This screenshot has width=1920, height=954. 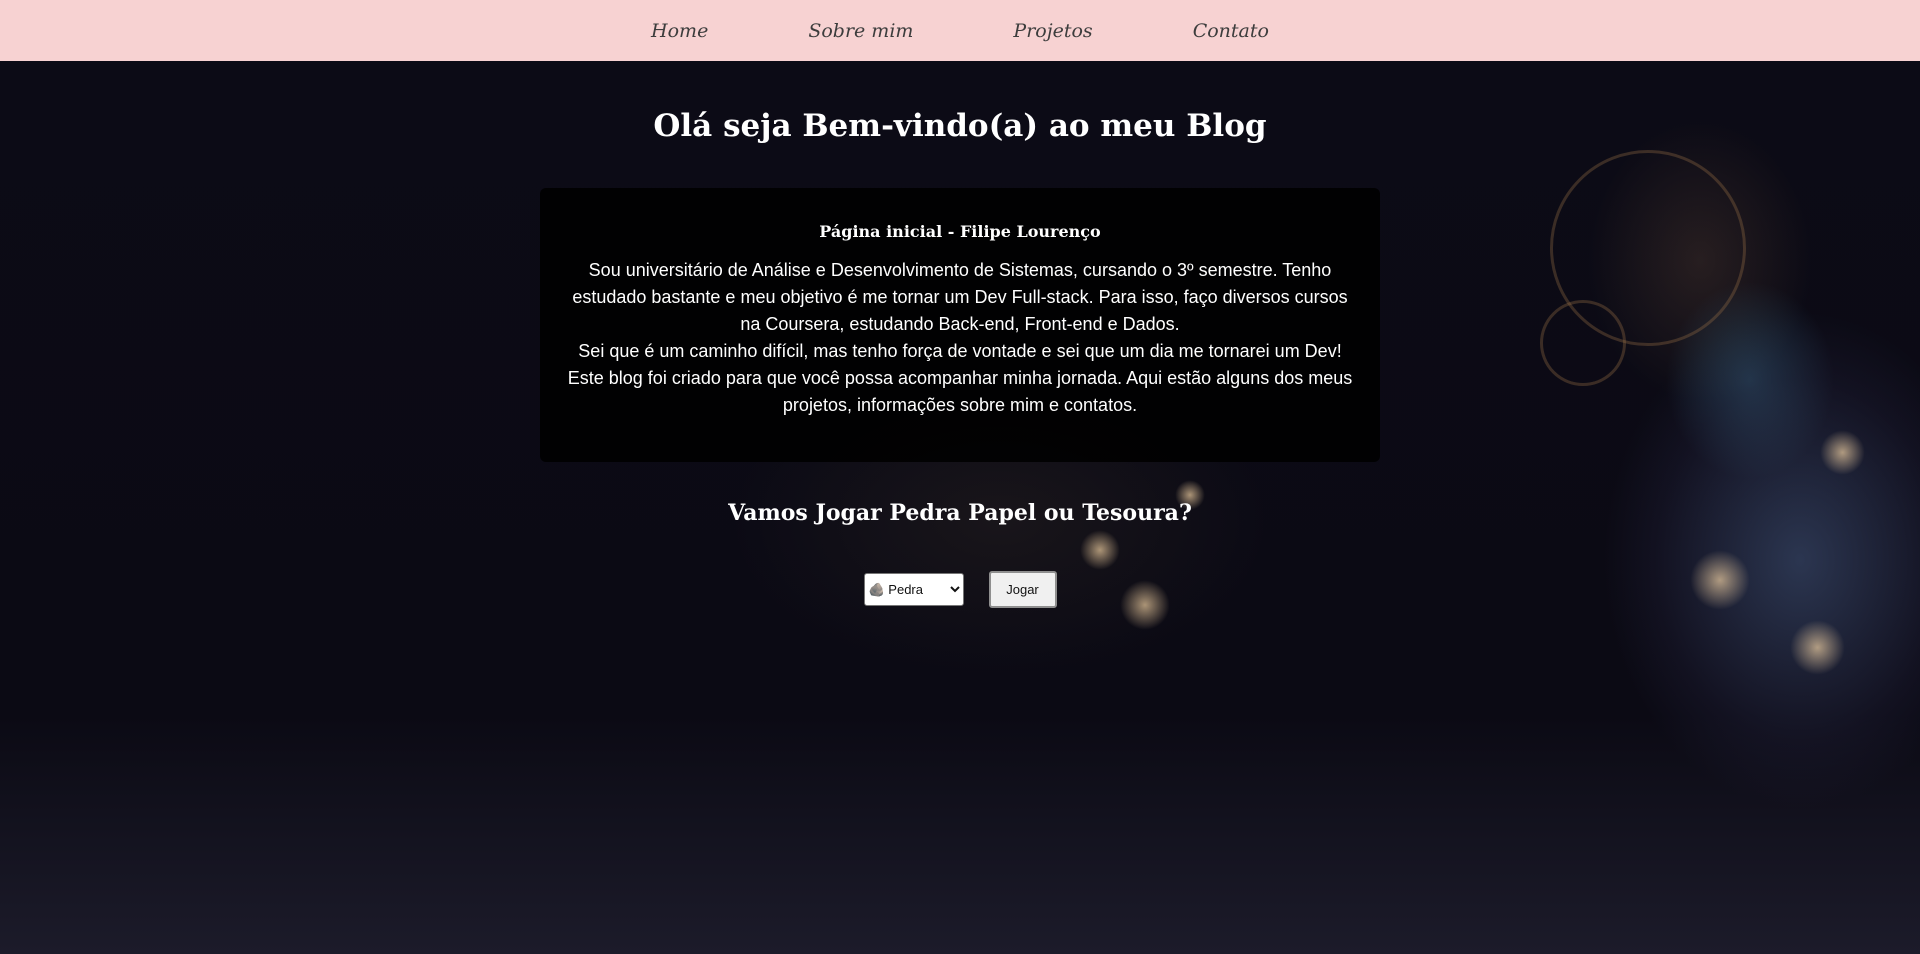 What do you see at coordinates (860, 31) in the screenshot?
I see `nav-link-sobre-mim: Sobre mim` at bounding box center [860, 31].